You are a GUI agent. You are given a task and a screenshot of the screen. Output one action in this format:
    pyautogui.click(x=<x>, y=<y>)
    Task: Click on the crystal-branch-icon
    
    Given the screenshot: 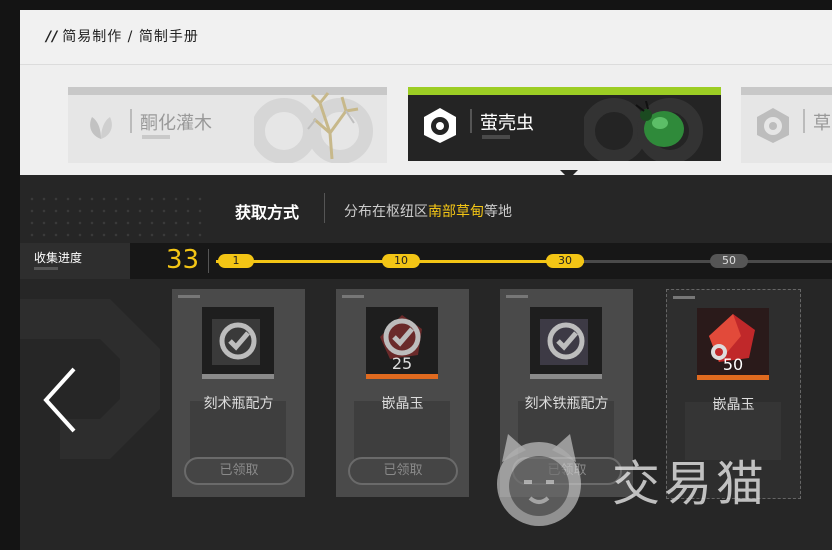 What is the action you would take?
    pyautogui.click(x=333, y=126)
    